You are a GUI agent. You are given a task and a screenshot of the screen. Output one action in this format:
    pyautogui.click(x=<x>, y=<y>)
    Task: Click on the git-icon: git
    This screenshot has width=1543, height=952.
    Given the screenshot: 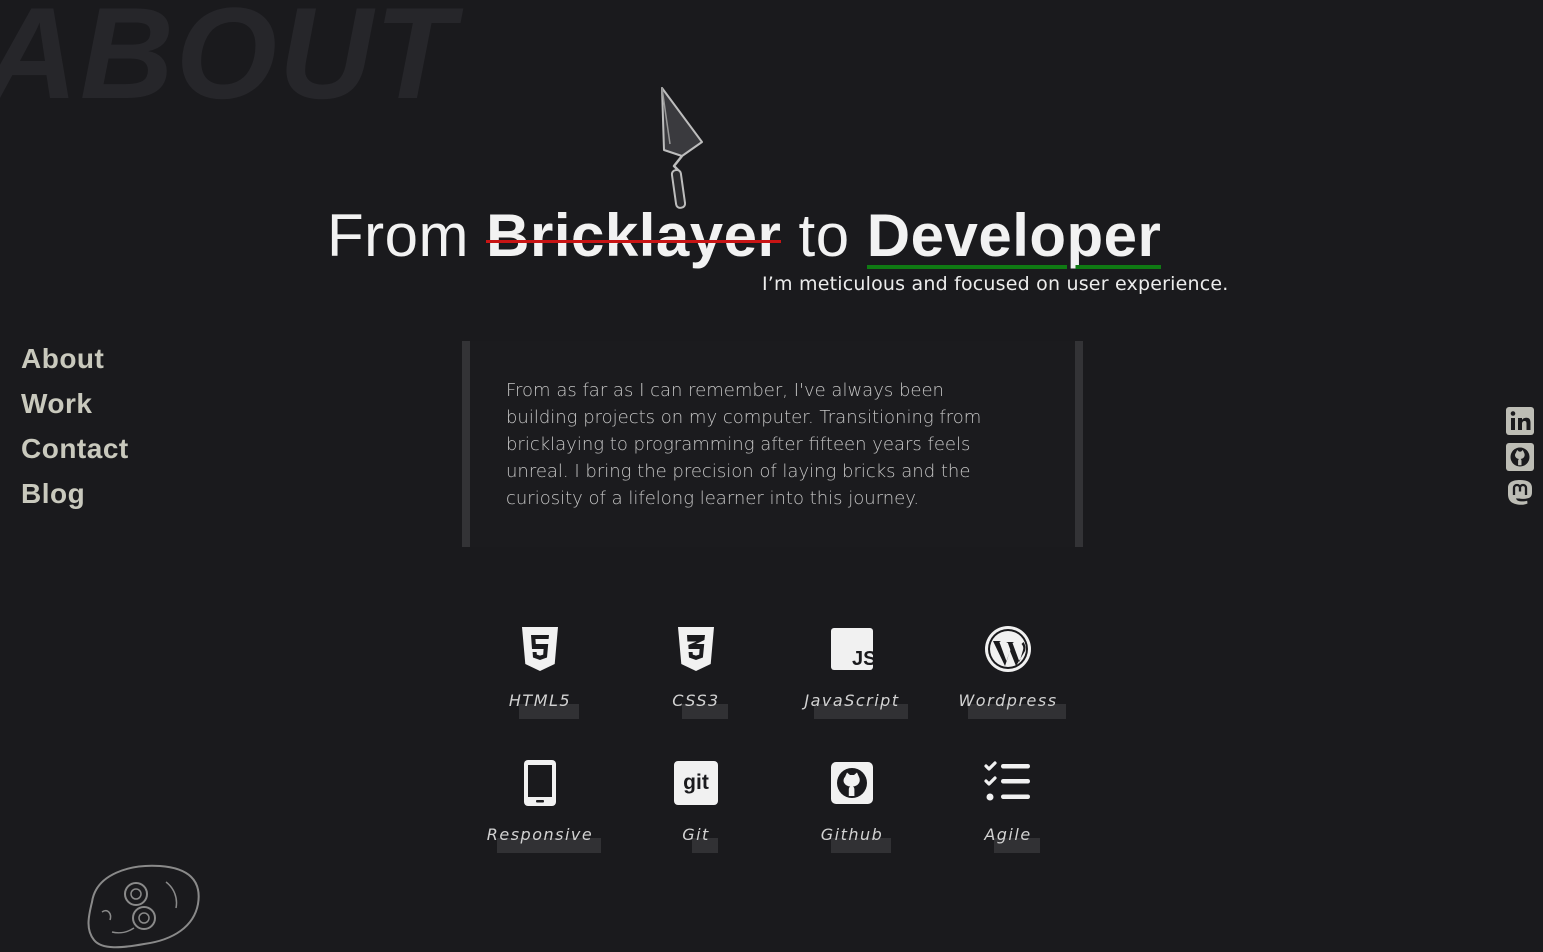 What is the action you would take?
    pyautogui.click(x=696, y=783)
    